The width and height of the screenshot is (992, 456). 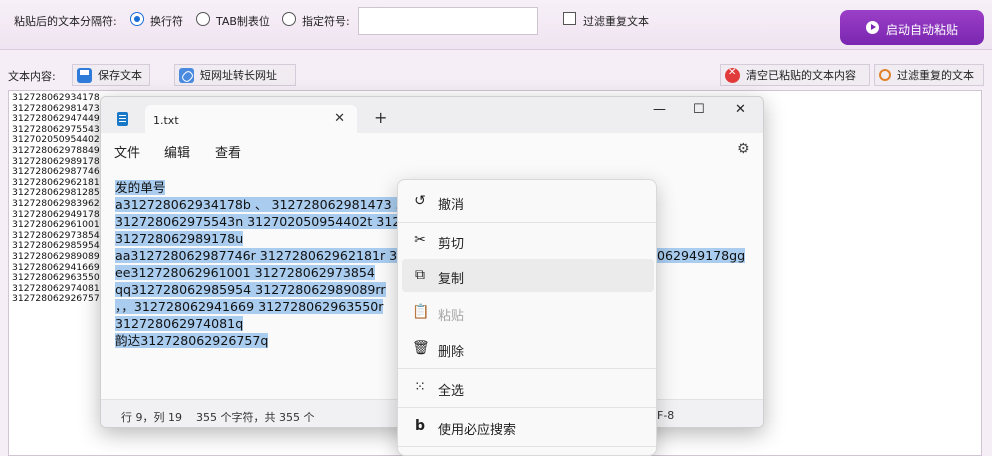 I want to click on trash-icon: 🗑, so click(x=421, y=348).